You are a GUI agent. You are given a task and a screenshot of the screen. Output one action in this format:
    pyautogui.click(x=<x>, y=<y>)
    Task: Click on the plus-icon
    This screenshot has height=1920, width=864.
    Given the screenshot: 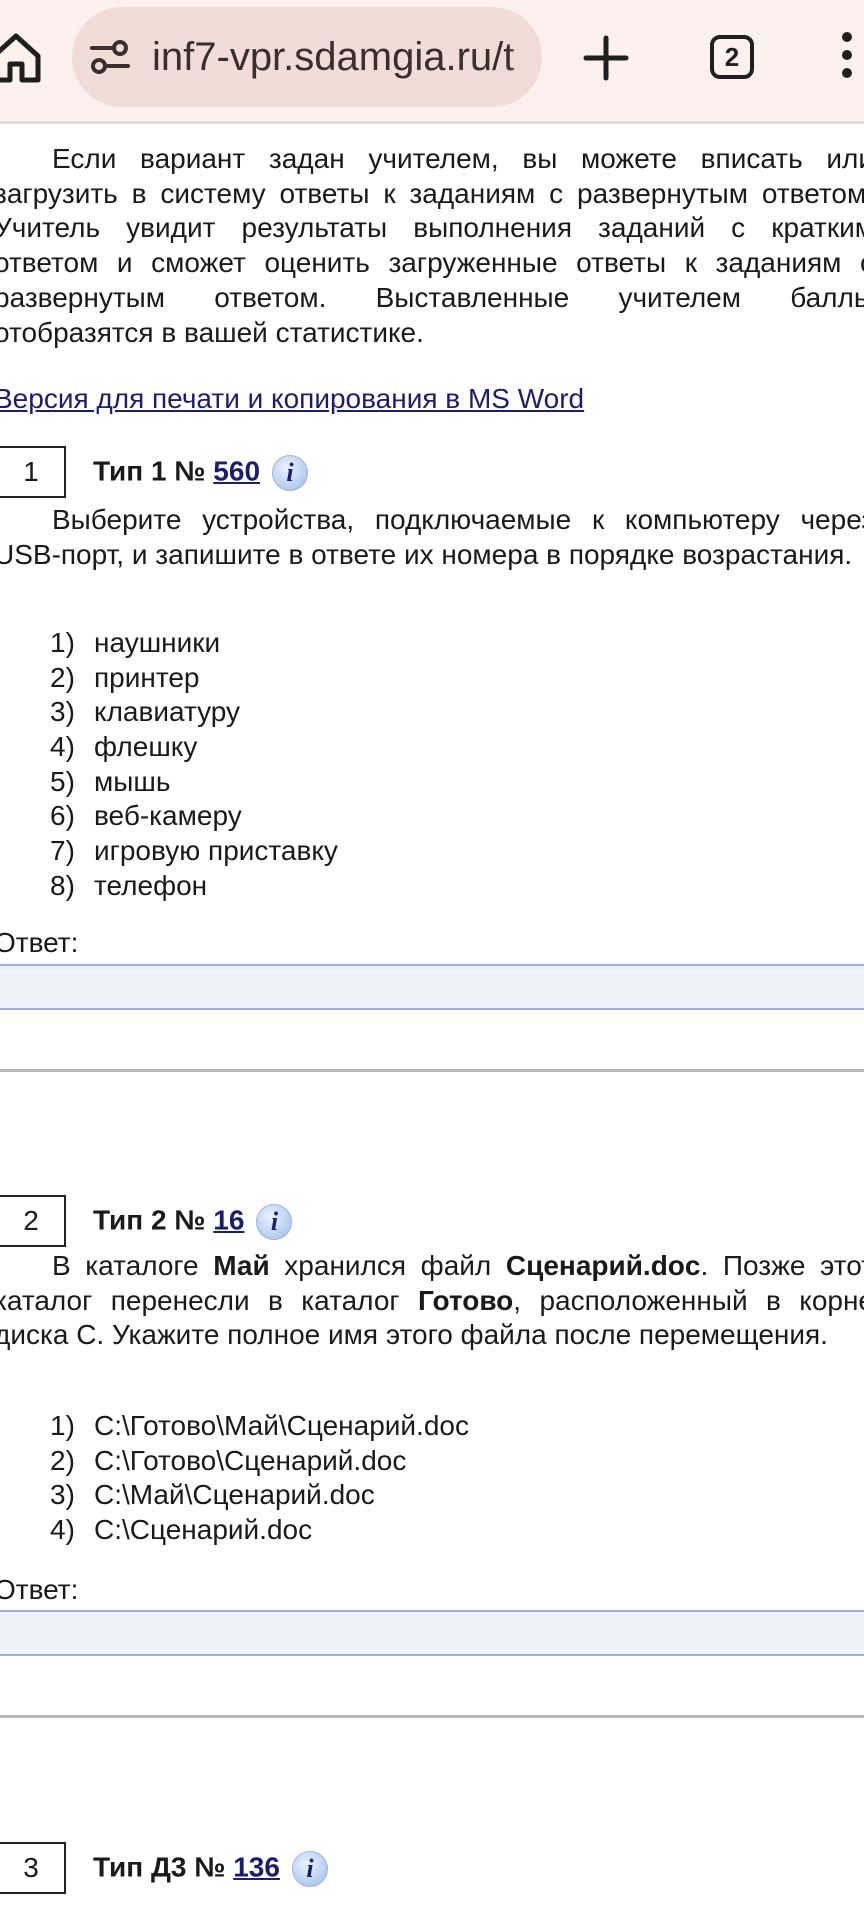 What is the action you would take?
    pyautogui.click(x=606, y=58)
    